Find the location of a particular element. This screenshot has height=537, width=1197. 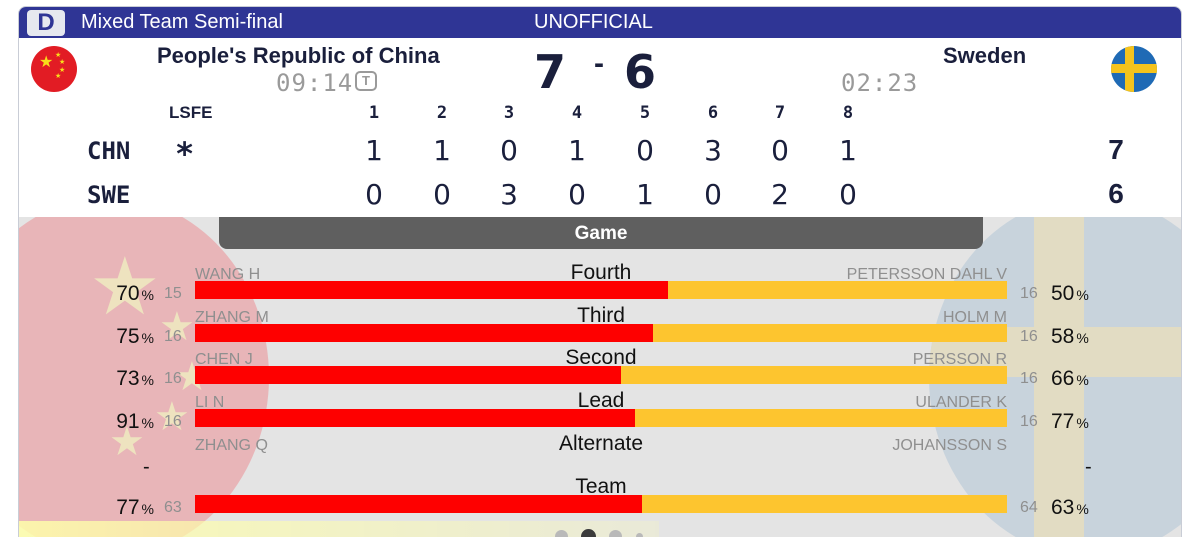

home-team-code: CHN is located at coordinates (109, 151).